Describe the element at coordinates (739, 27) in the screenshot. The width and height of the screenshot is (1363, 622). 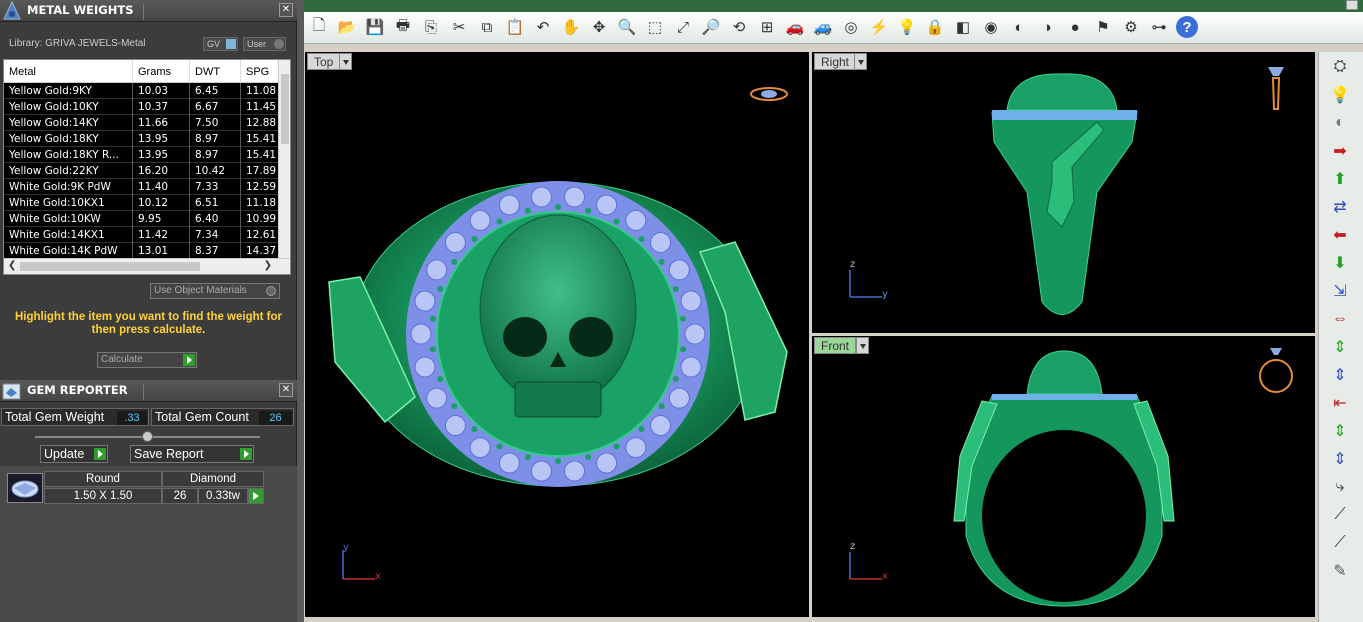
I see `rotate-icon: ⟲` at that location.